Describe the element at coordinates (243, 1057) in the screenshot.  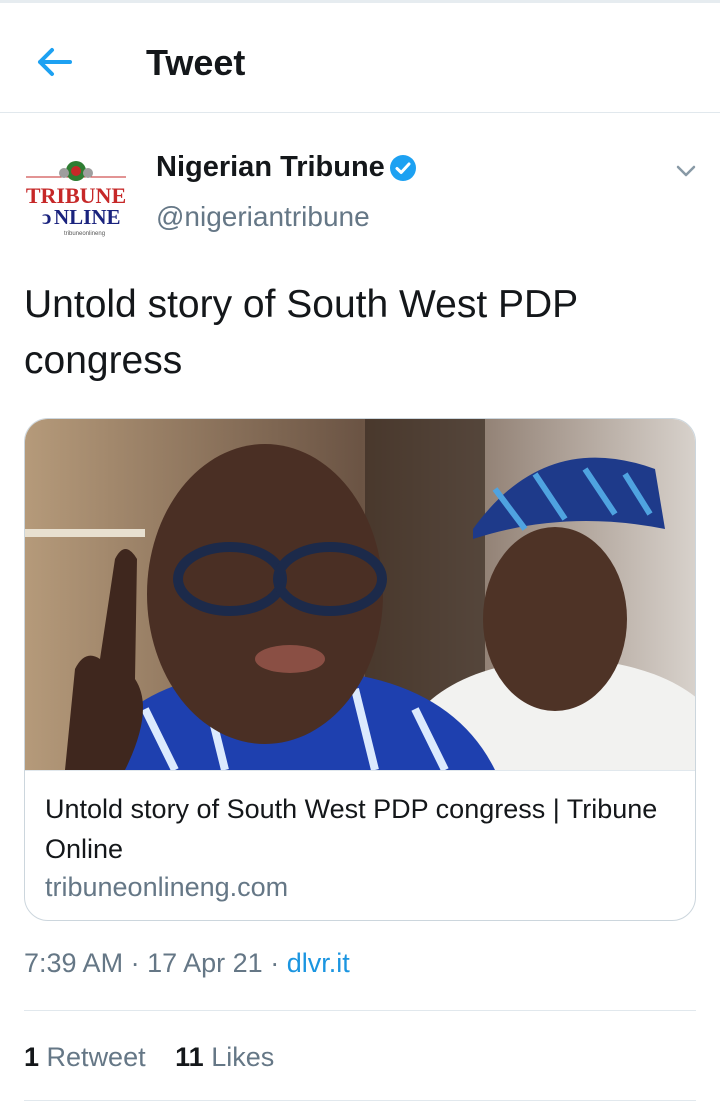
I see `likes-label: Likes` at that location.